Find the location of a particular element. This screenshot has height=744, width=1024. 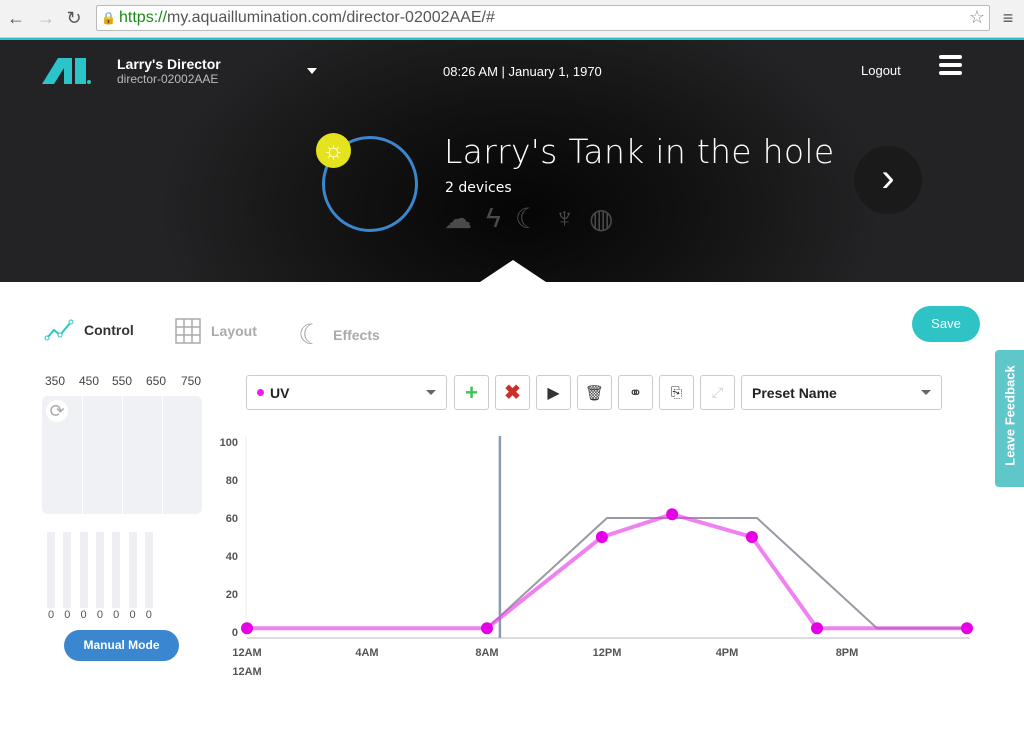

x-tick-label: 8AM is located at coordinates (486, 653).